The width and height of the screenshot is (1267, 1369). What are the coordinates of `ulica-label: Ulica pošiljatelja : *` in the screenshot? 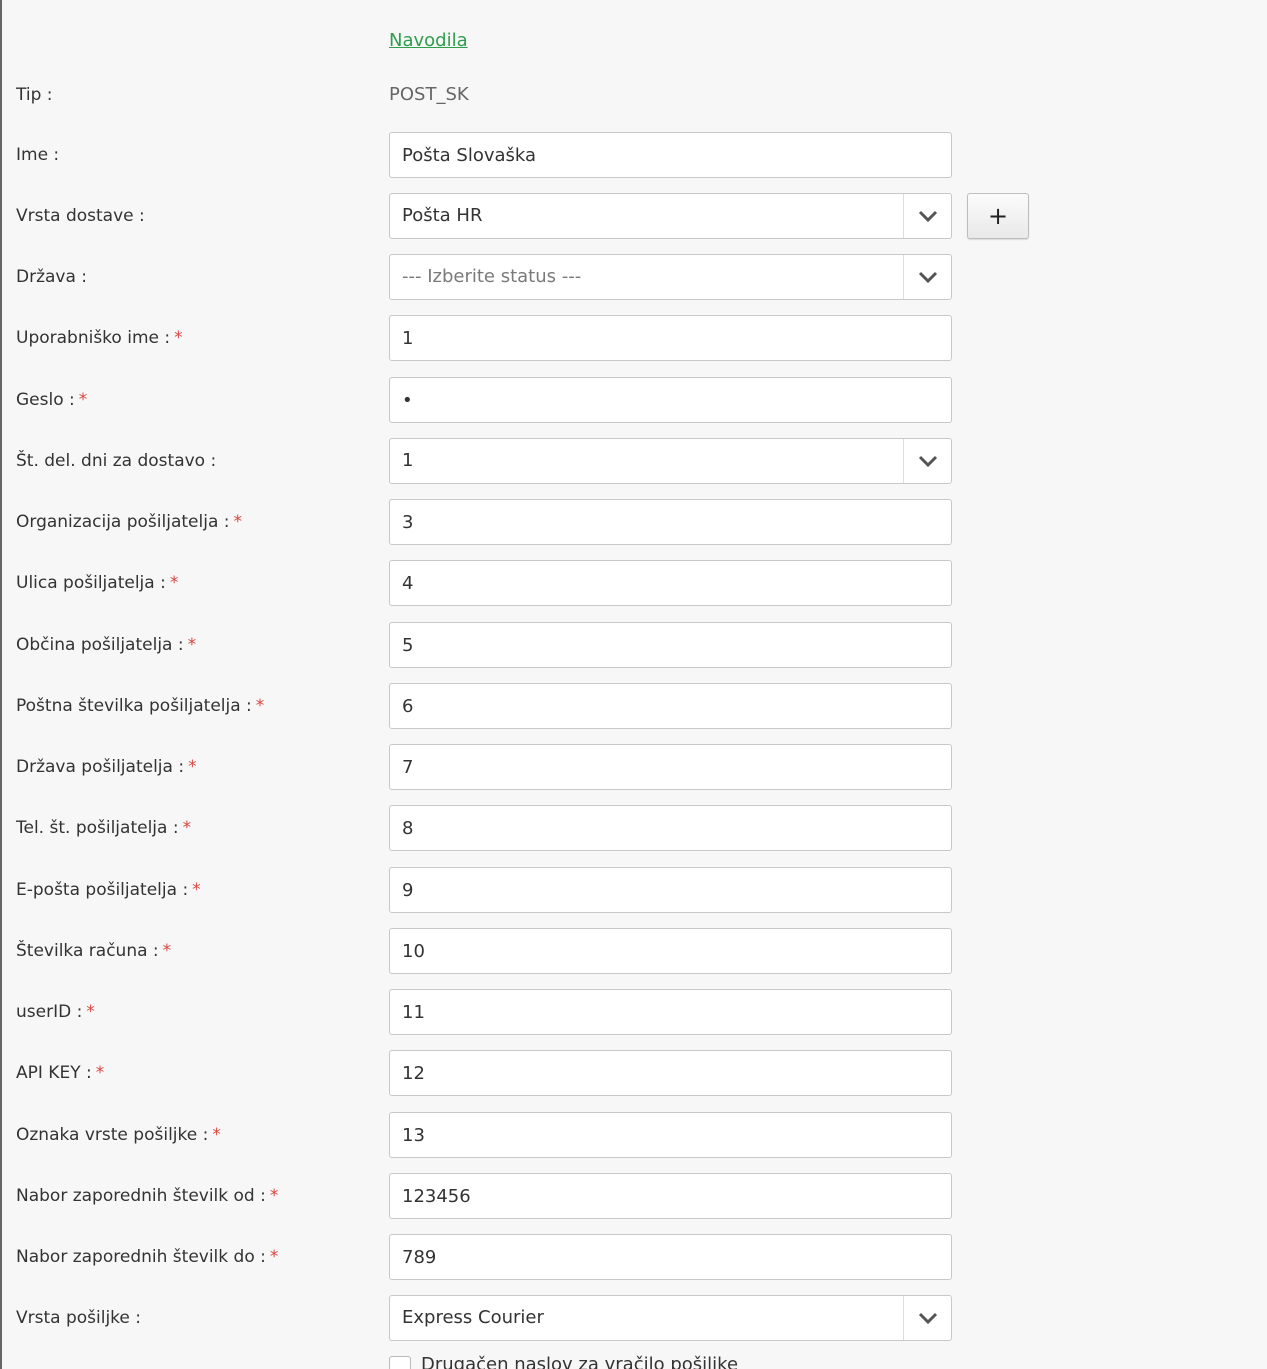 It's located at (97, 583).